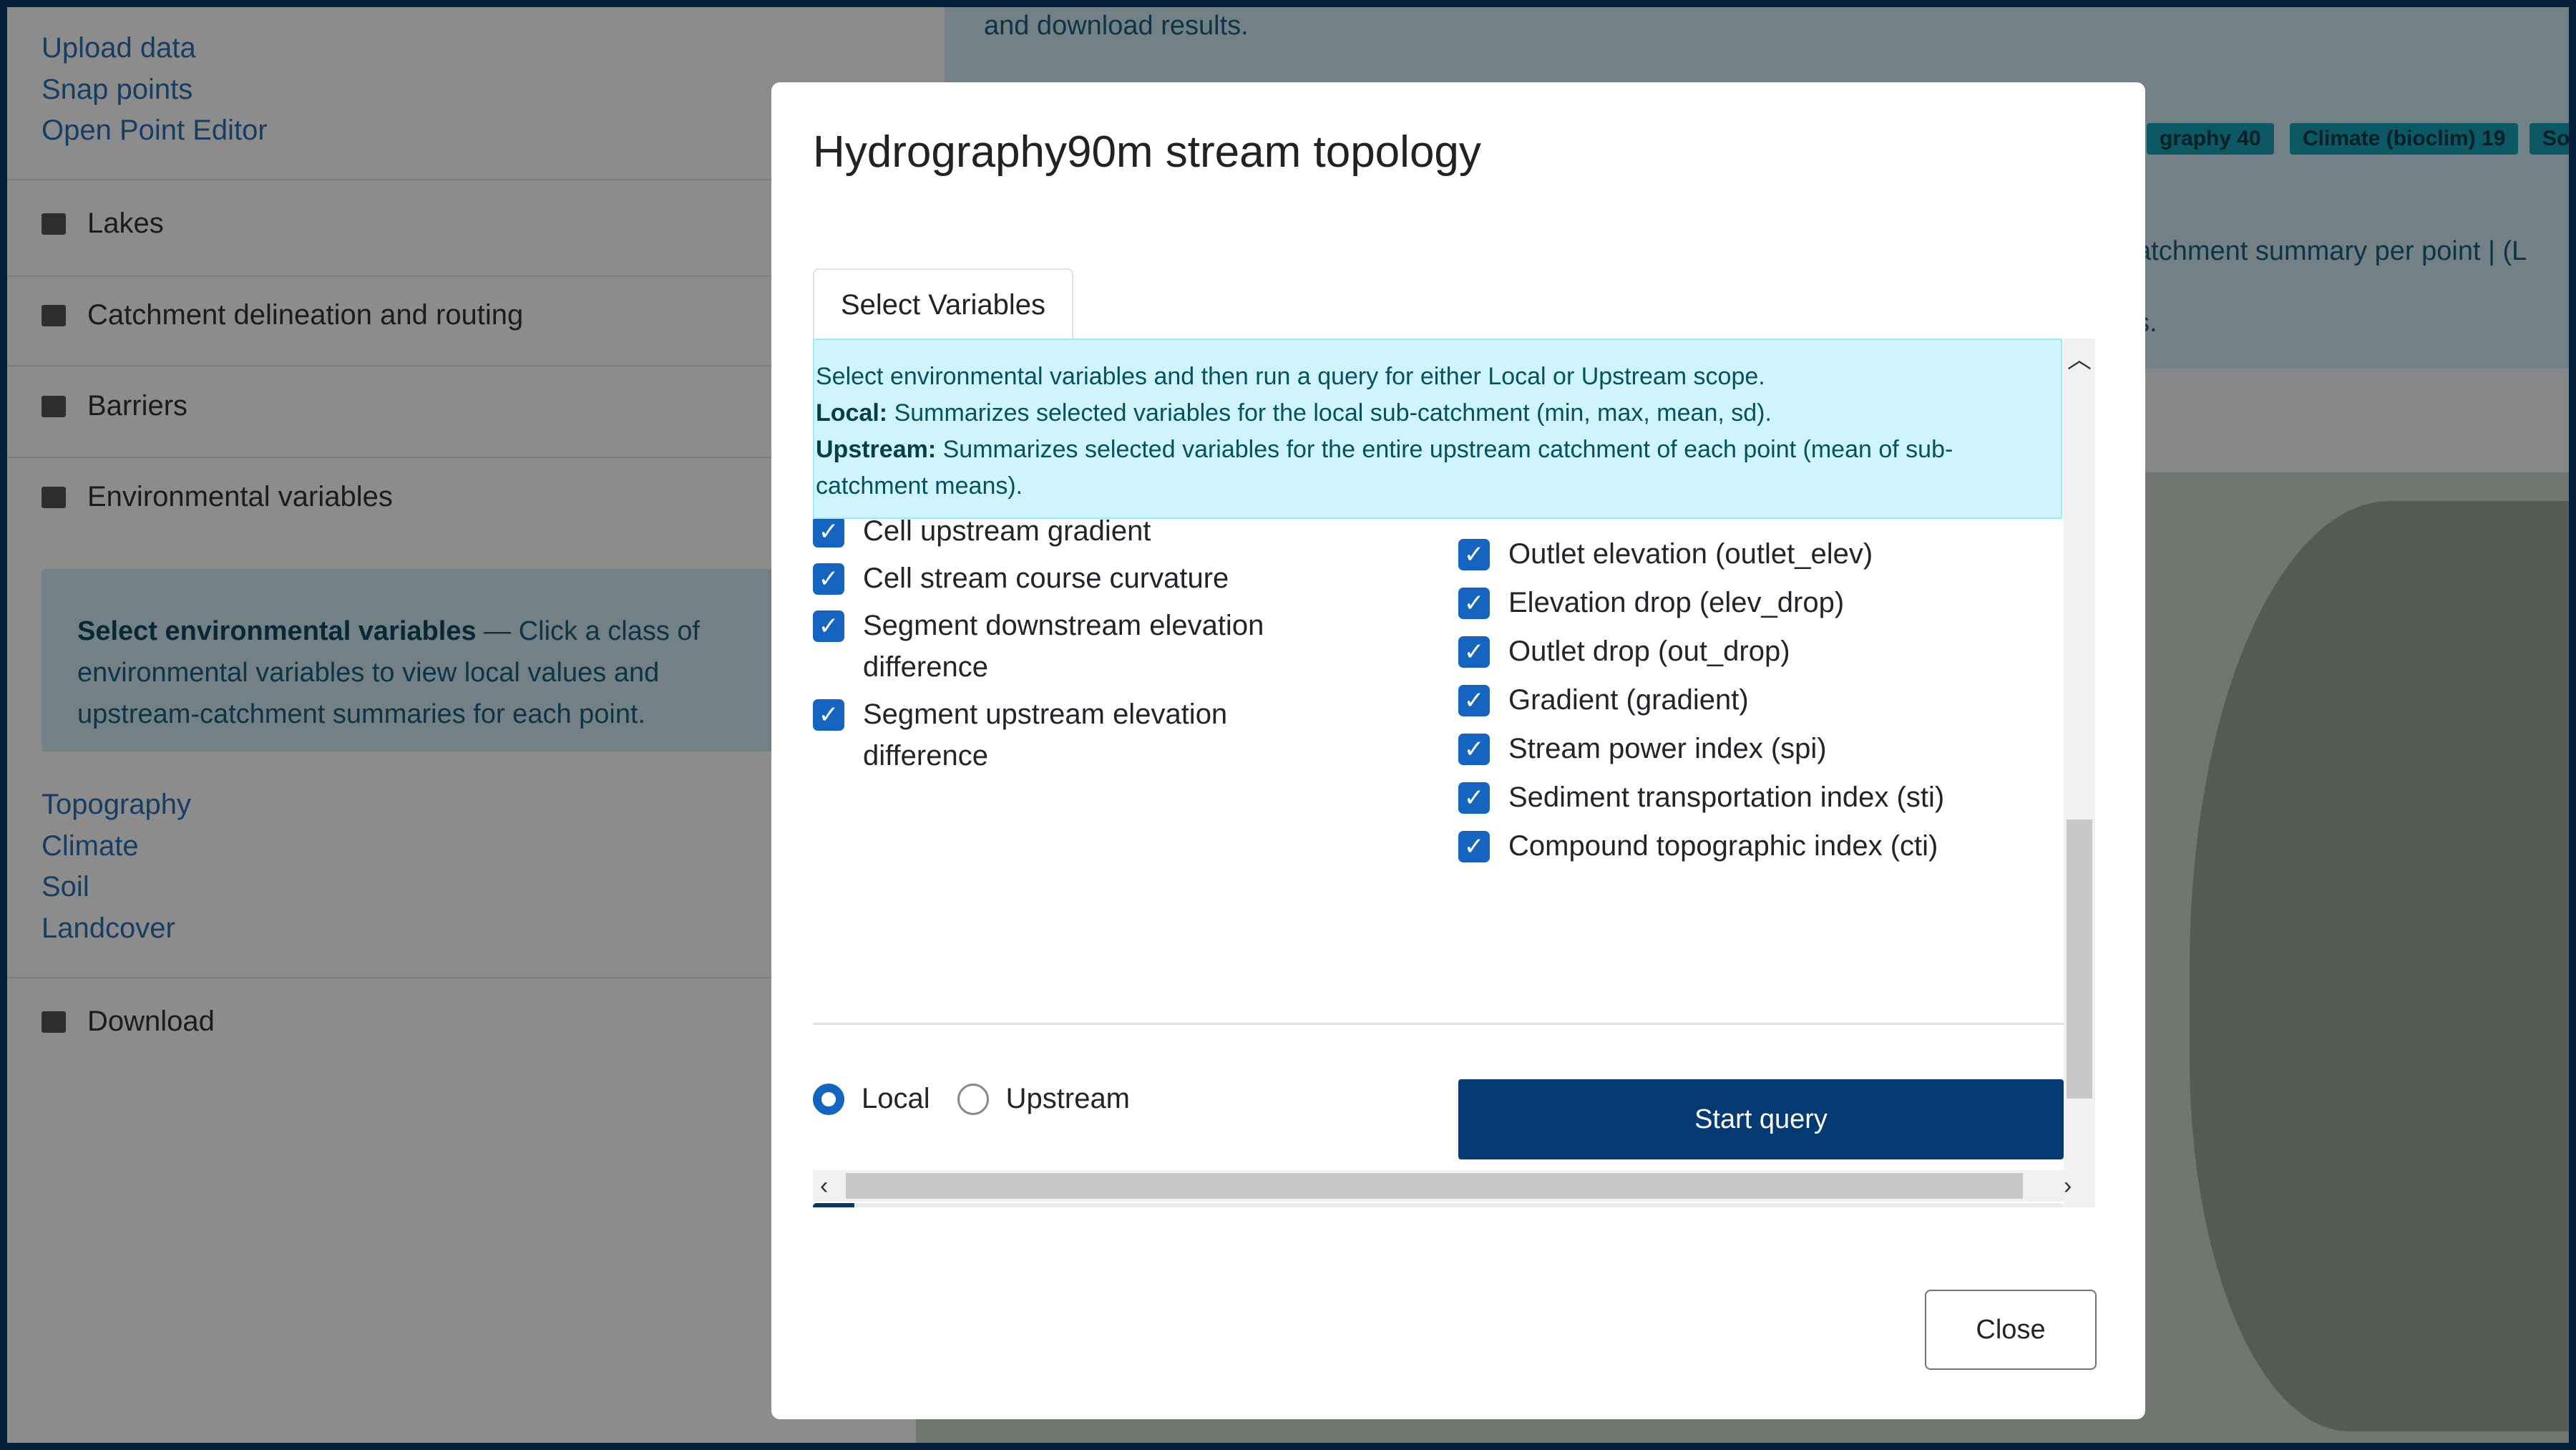  I want to click on variable-label: Elevation drop (elev_drop), so click(1676, 602).